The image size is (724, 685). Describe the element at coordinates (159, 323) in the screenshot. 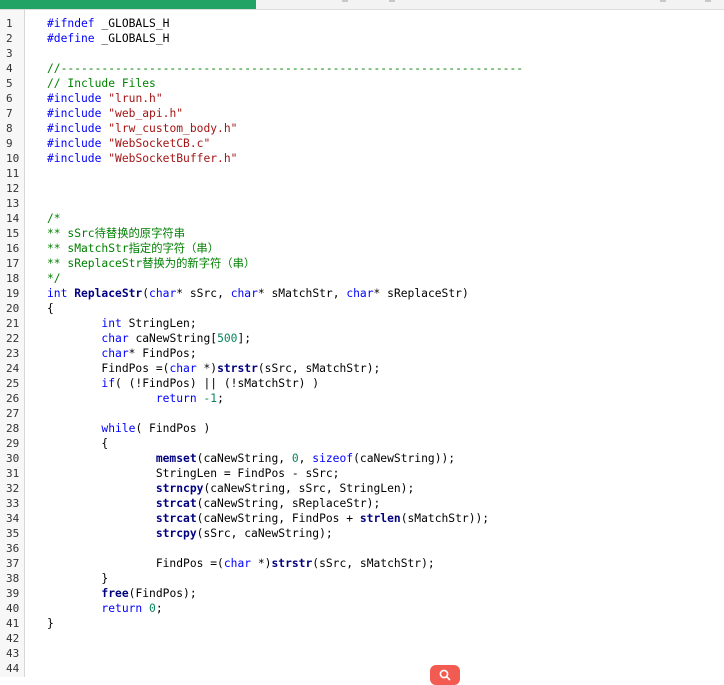

I see `code-token: StringLen;` at that location.